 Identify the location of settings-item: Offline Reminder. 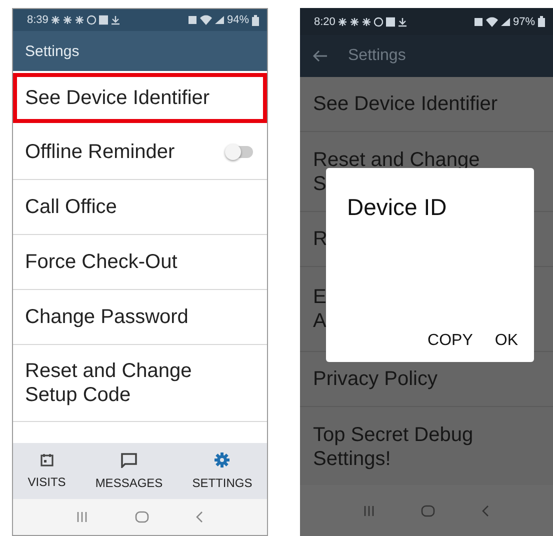
(140, 152).